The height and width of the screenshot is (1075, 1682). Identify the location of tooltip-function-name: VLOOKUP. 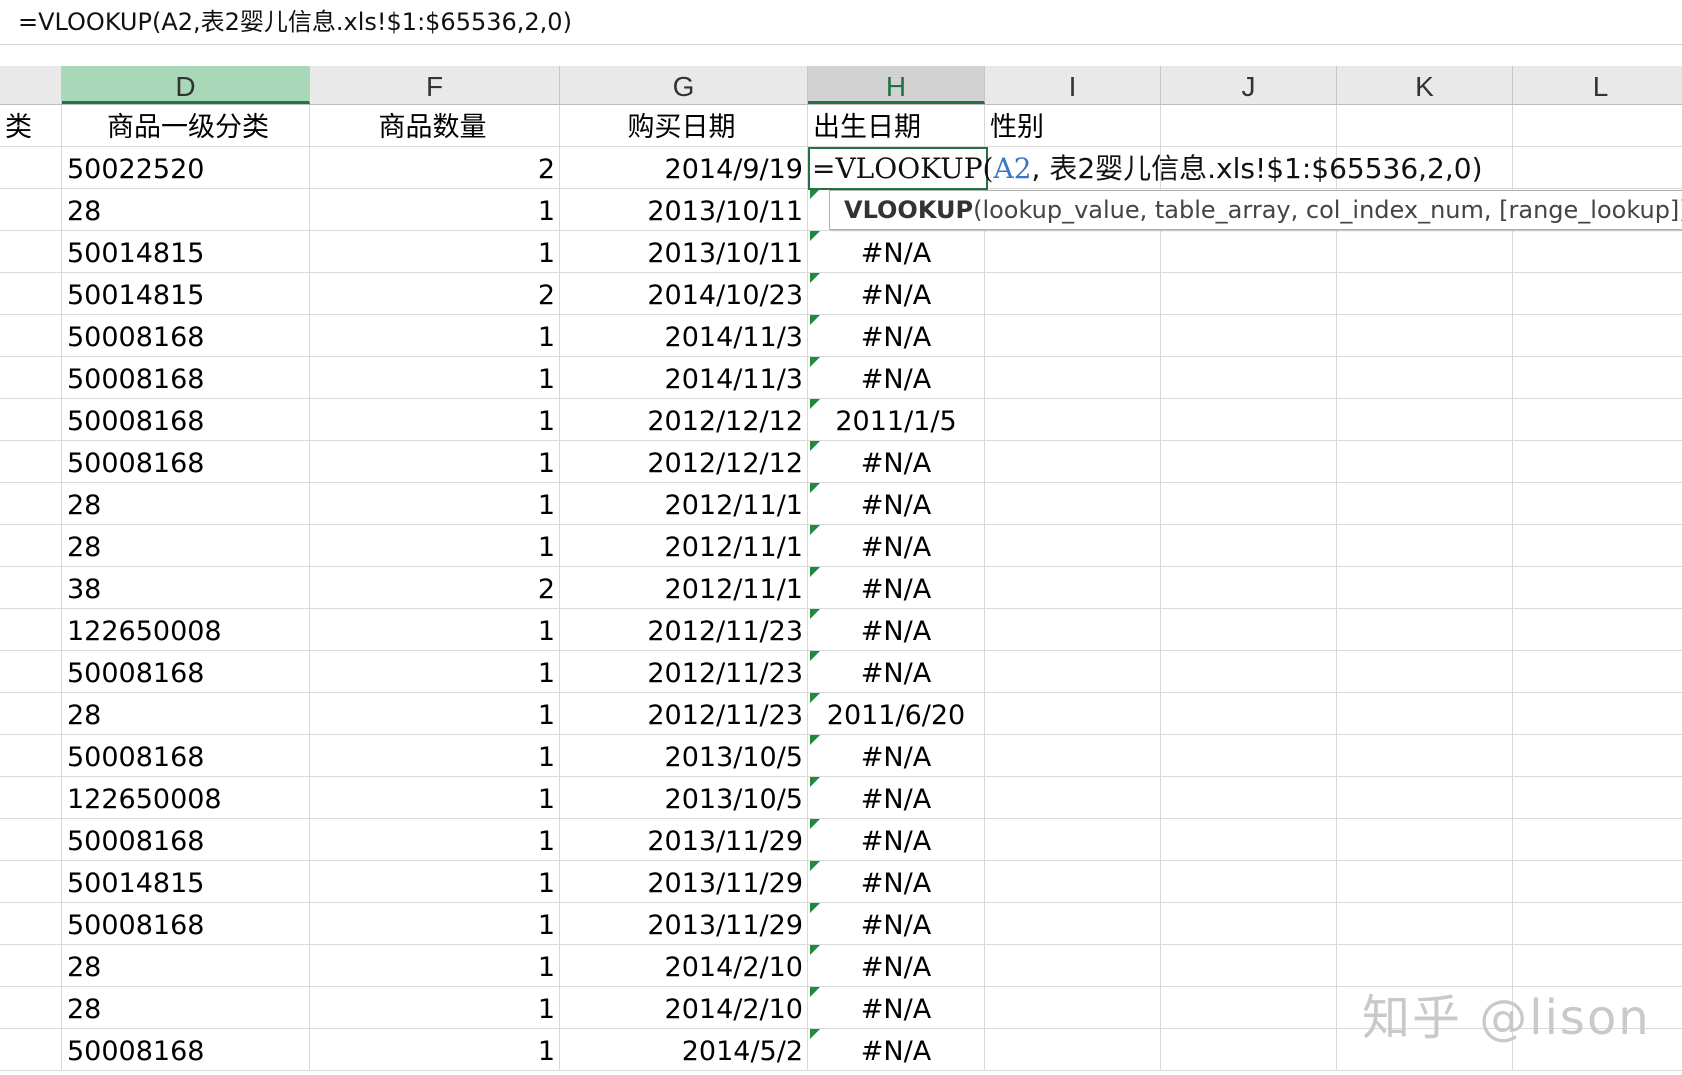
(908, 210).